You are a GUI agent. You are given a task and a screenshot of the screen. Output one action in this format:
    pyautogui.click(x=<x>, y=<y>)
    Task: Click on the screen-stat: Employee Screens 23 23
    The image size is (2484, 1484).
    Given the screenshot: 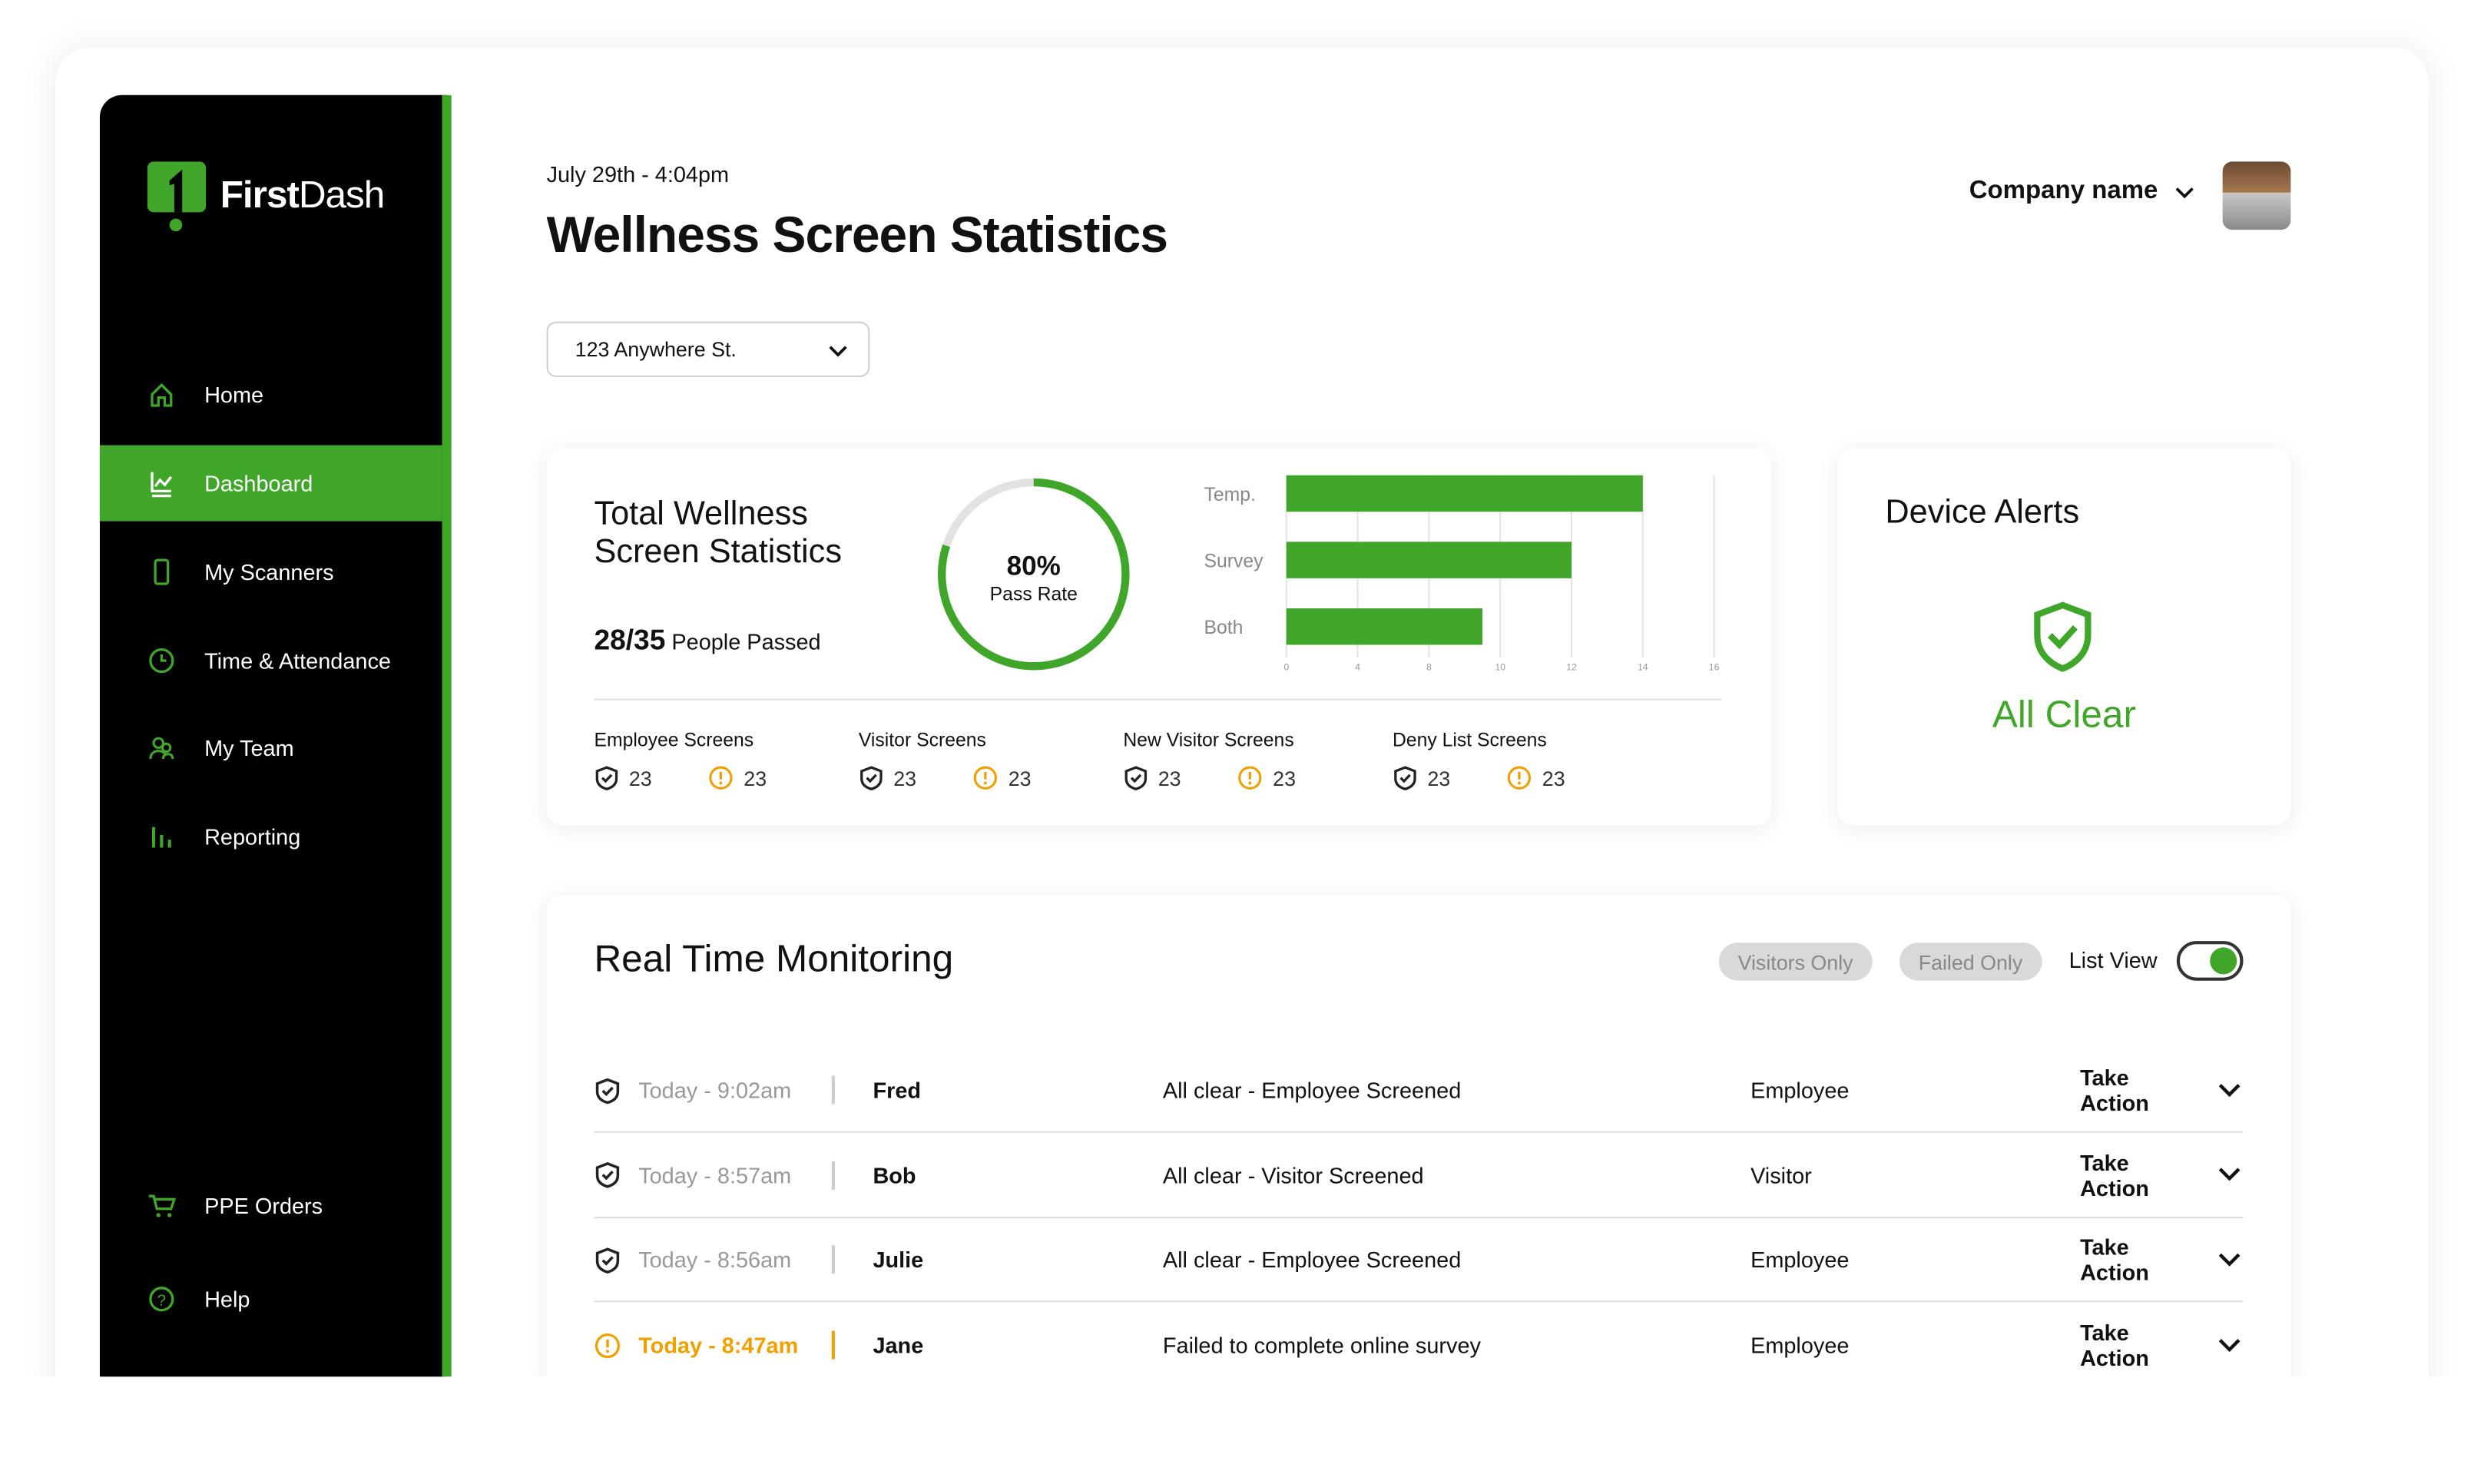 What is the action you would take?
    pyautogui.click(x=680, y=759)
    